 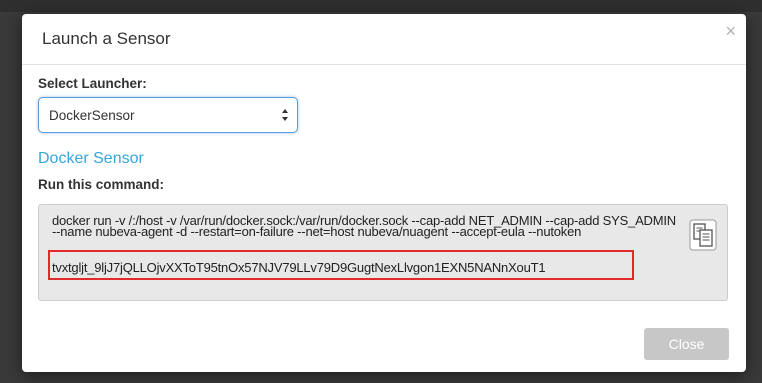 I want to click on background-overlay, so click(x=381, y=6).